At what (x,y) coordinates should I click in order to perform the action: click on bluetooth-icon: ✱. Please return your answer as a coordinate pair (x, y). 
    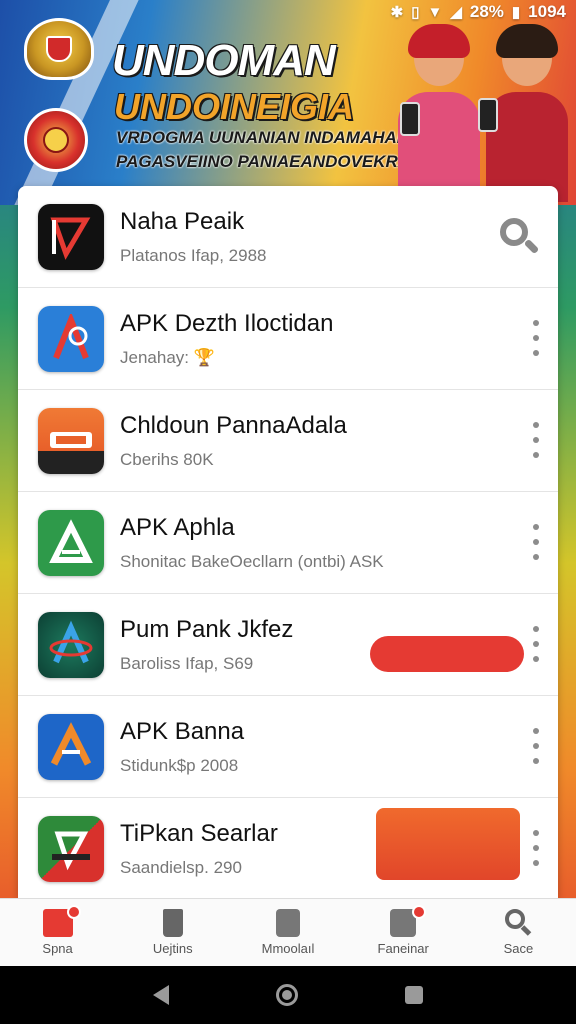
    Looking at the image, I should click on (397, 12).